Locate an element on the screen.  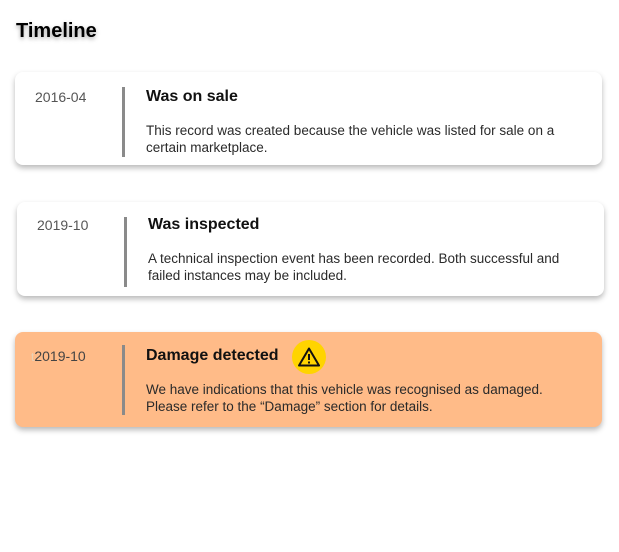
timeline-date: 2019-10 is located at coordinates (63, 225).